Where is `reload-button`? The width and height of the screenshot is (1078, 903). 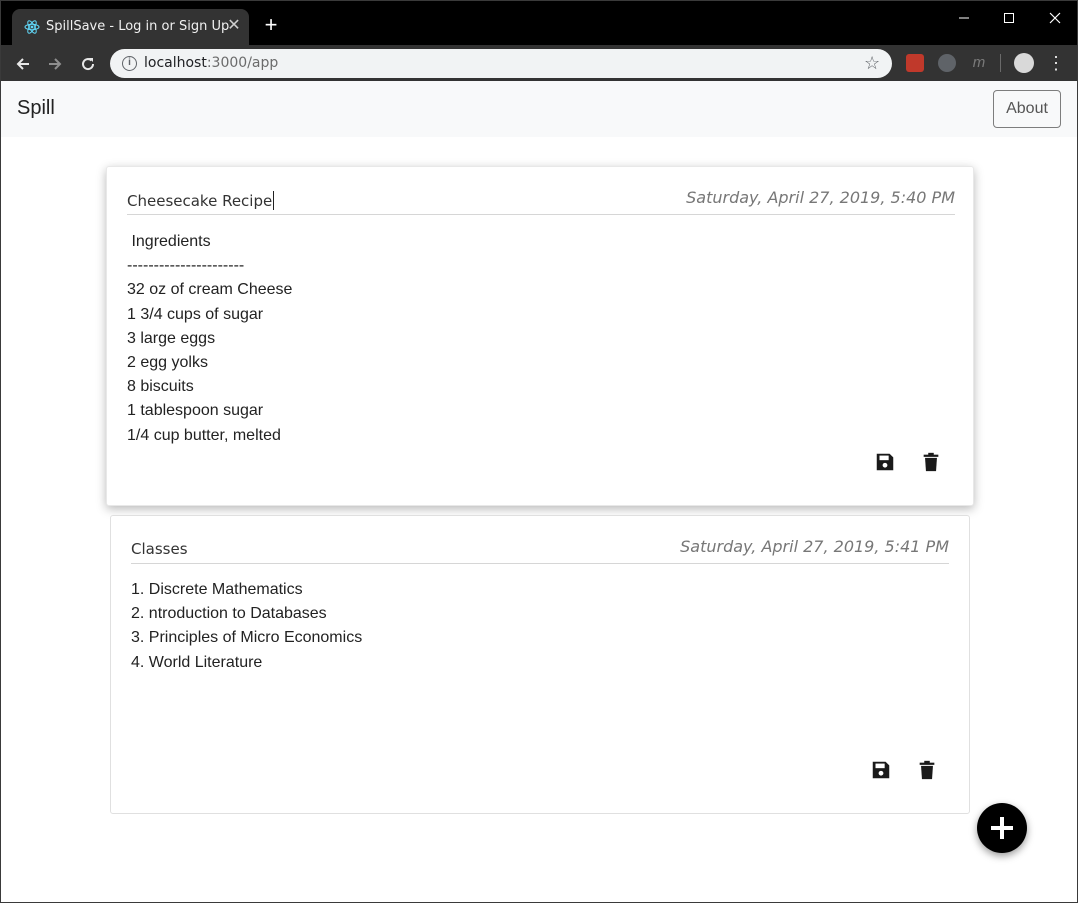
reload-button is located at coordinates (88, 63).